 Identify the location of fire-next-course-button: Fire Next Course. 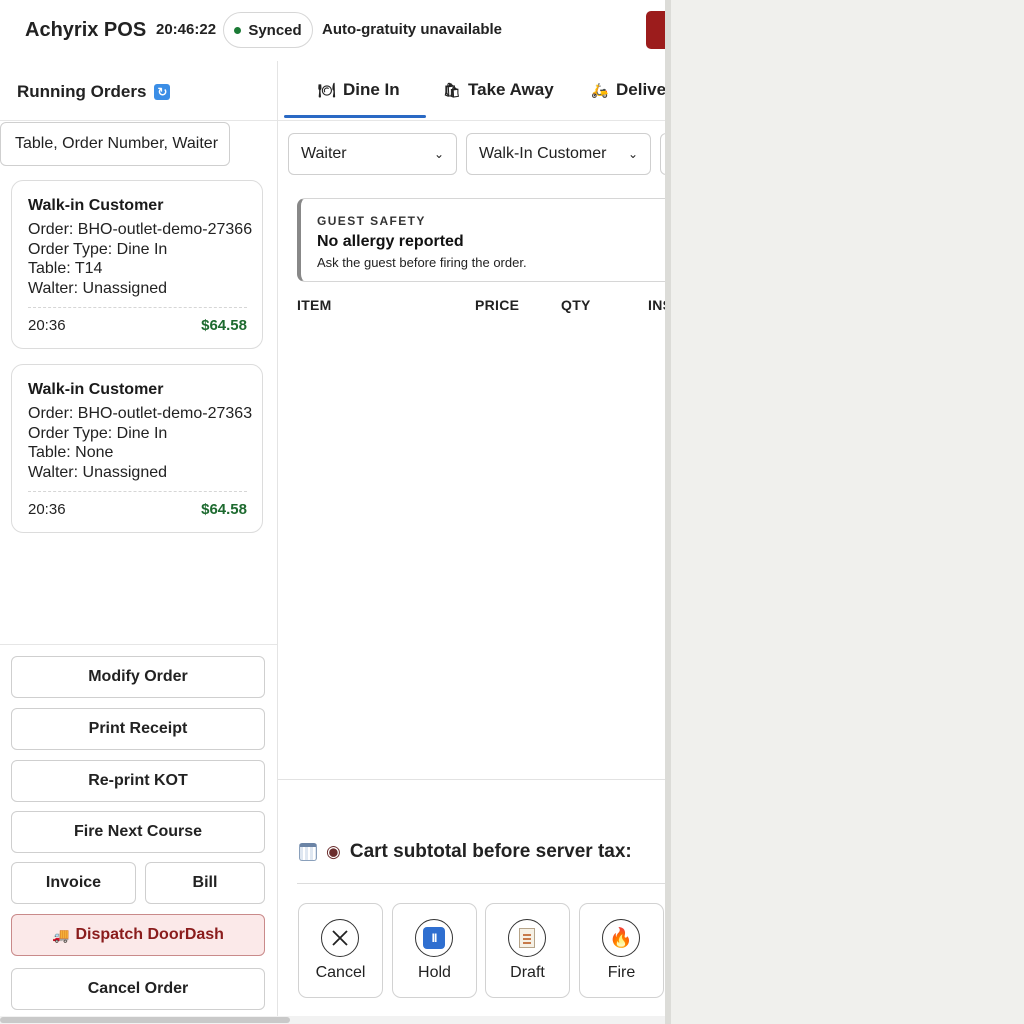
(138, 832).